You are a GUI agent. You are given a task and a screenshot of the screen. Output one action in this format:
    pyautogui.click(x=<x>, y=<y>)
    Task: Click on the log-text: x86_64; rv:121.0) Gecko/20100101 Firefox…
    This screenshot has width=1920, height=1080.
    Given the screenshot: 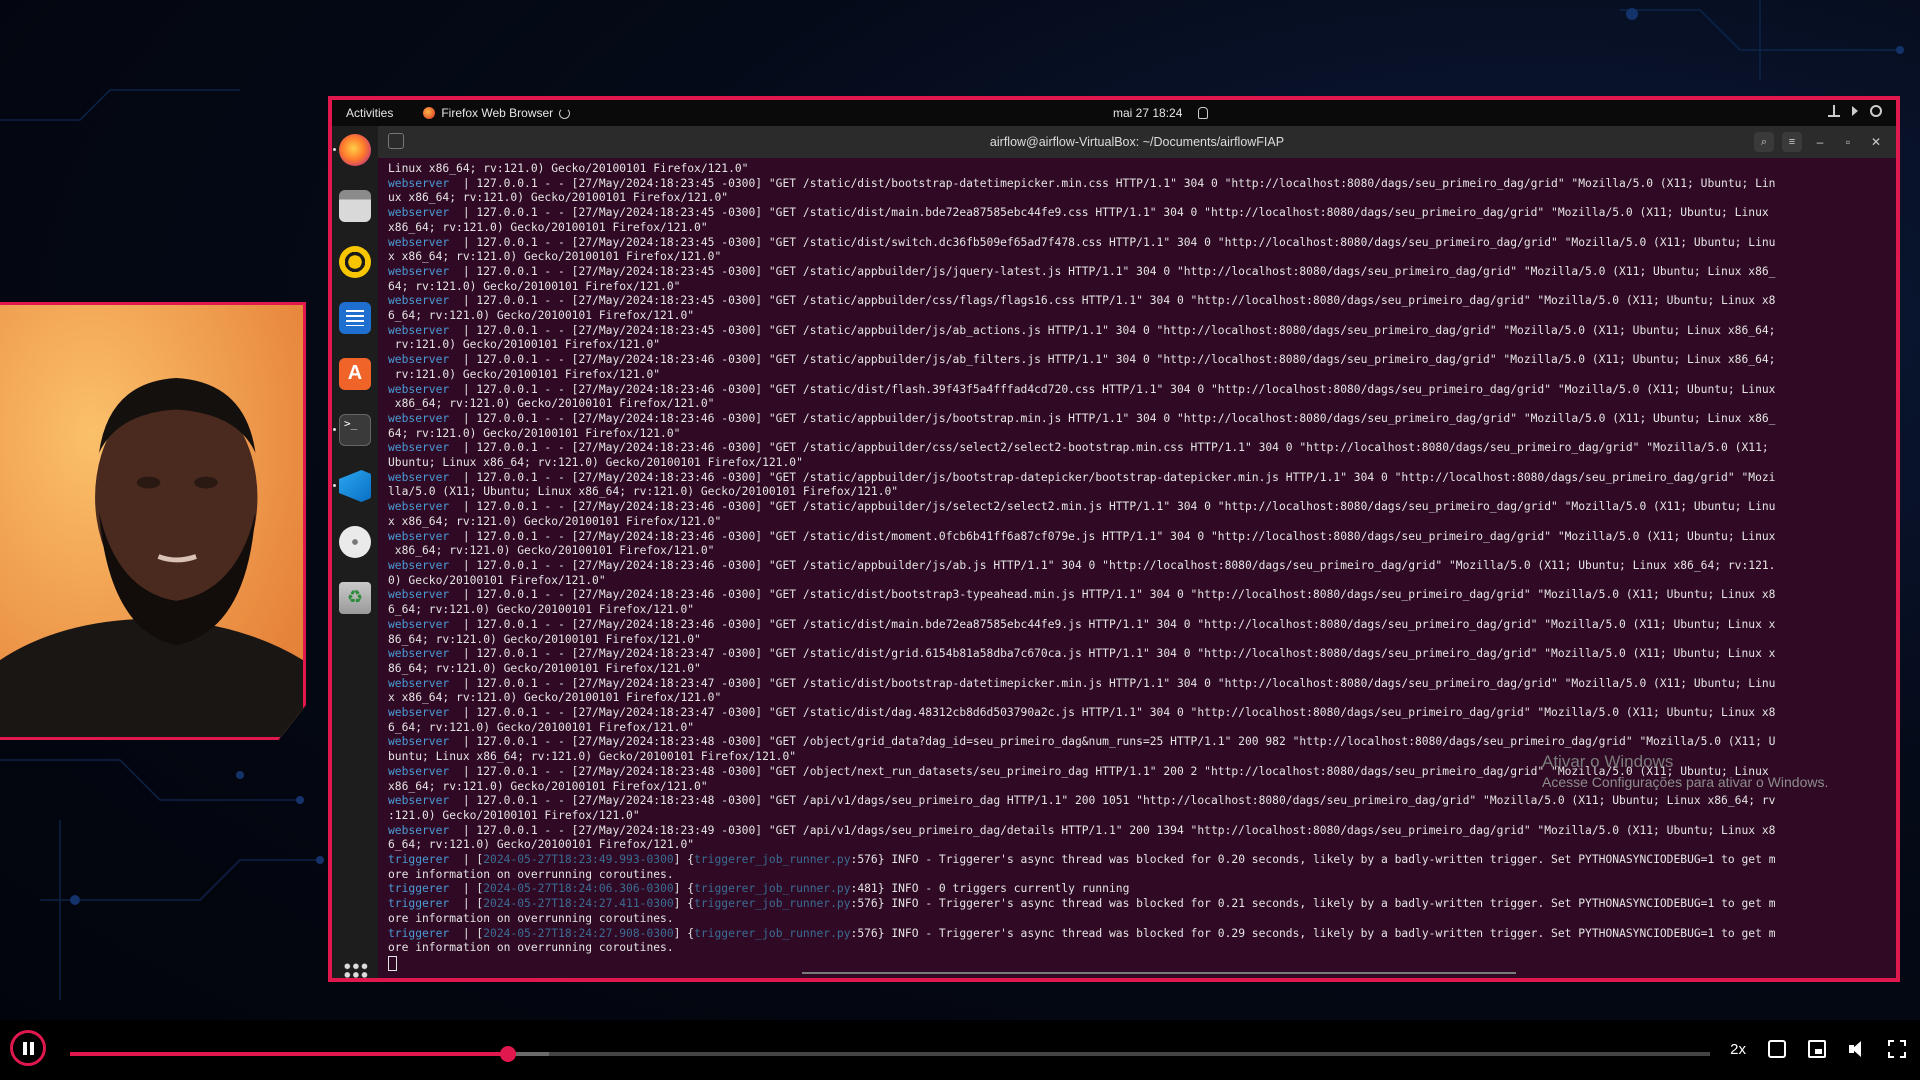 What is the action you would take?
    pyautogui.click(x=551, y=404)
    